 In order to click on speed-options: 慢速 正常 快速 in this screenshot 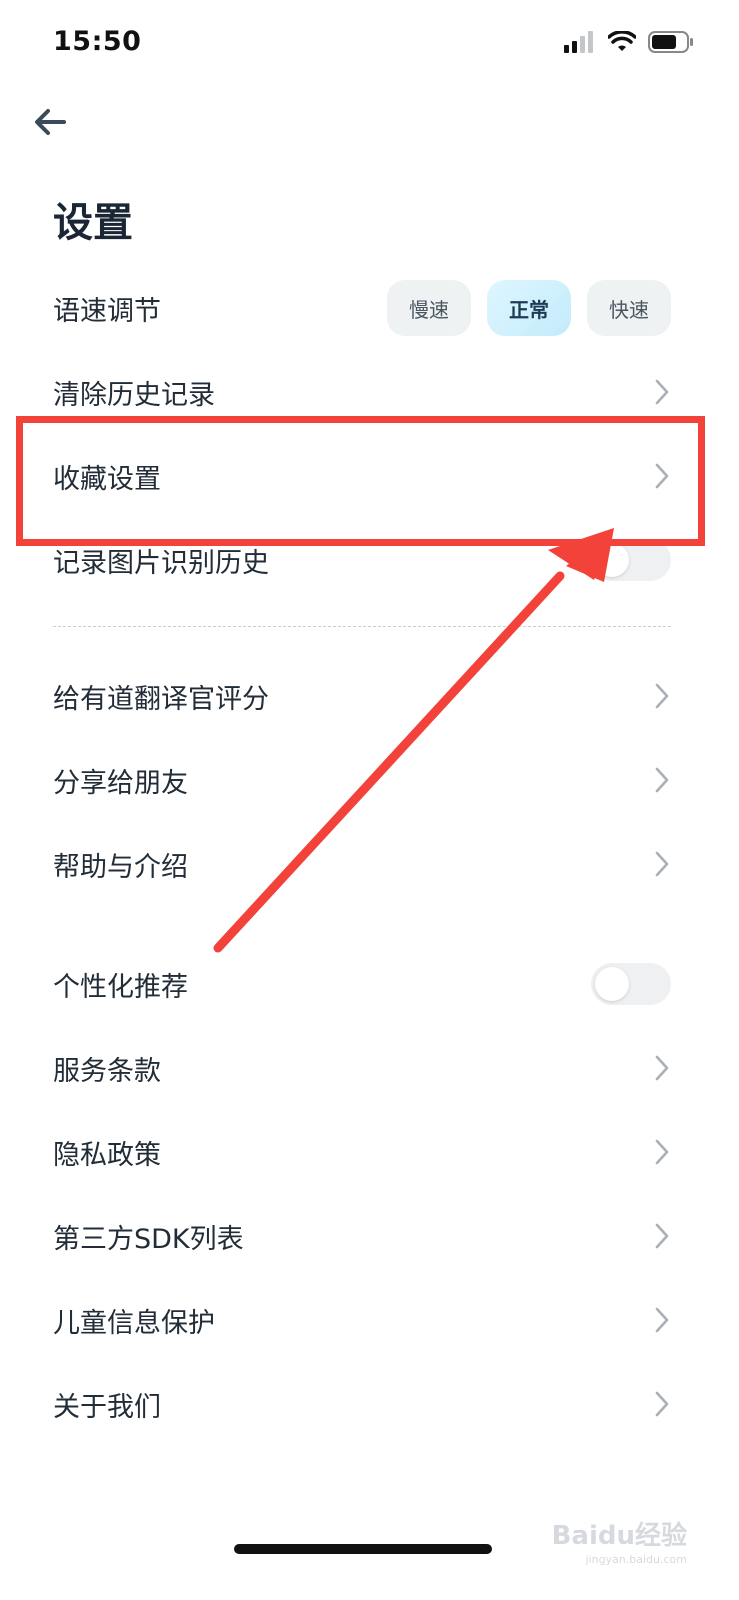, I will do `click(529, 308)`.